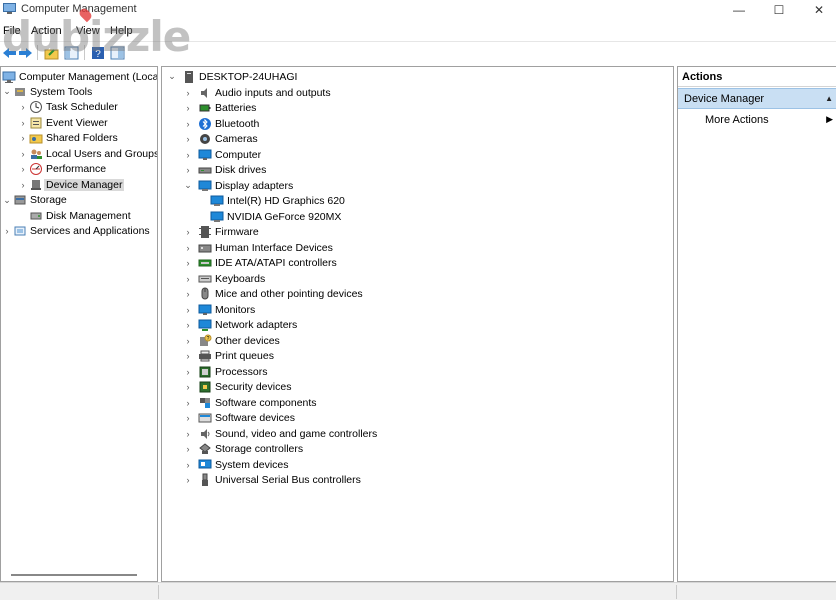  Describe the element at coordinates (757, 98) in the screenshot. I see `actions-section-device-manager: Device Manager ▲` at that location.